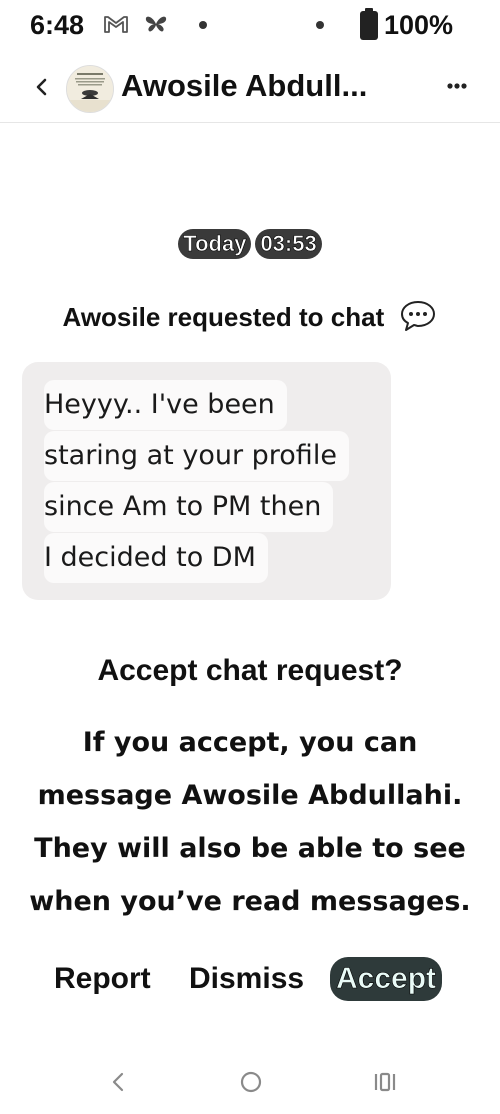  I want to click on description-line: when you’ve read messages., so click(250, 901).